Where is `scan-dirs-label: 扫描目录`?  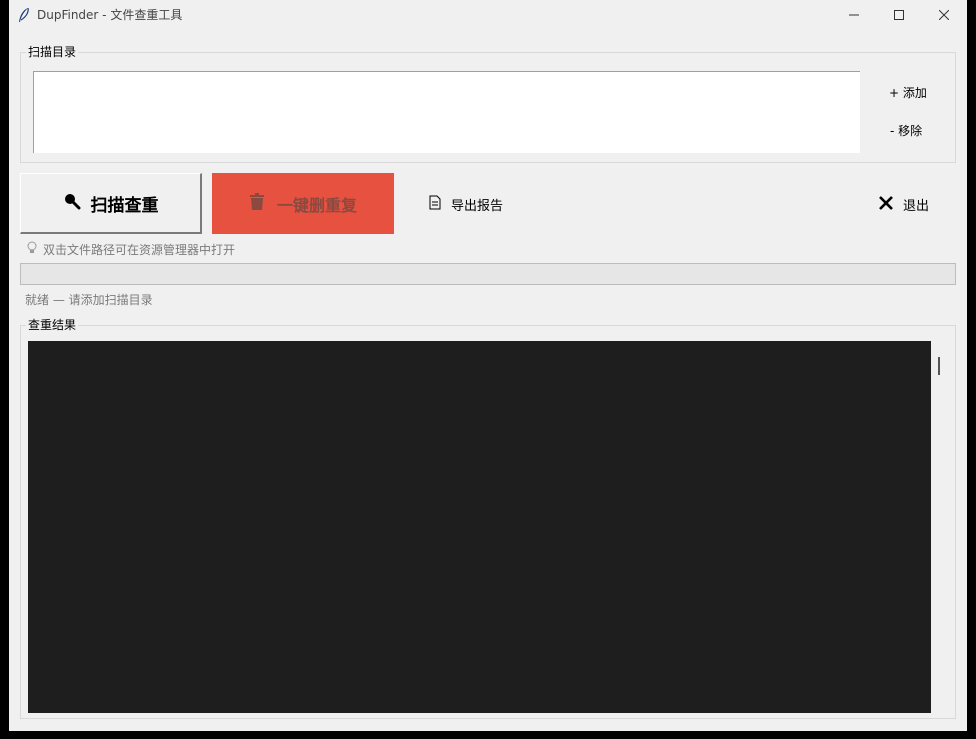
scan-dirs-label: 扫描目录 is located at coordinates (52, 52).